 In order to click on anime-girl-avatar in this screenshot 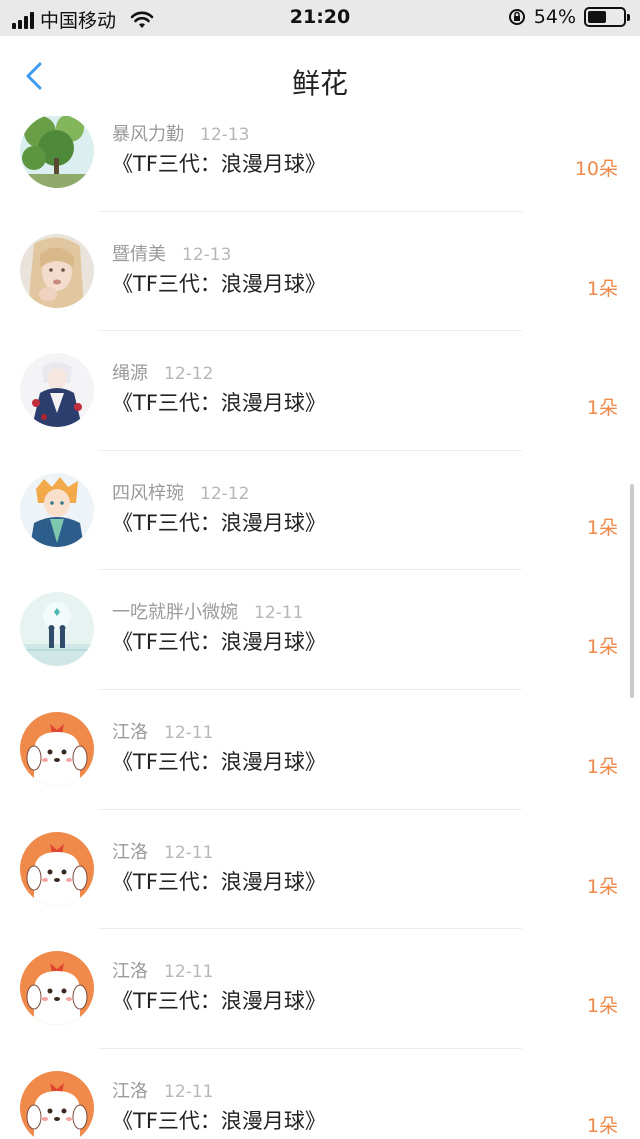, I will do `click(57, 390)`.